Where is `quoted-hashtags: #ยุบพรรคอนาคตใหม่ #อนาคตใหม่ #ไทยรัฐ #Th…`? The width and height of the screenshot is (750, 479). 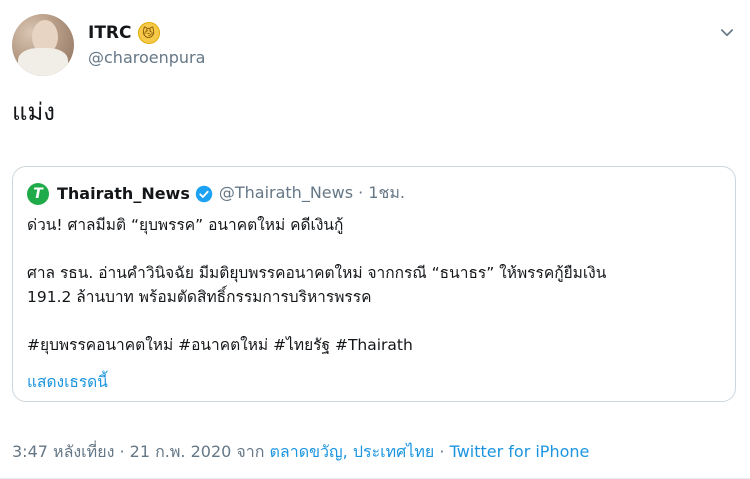 quoted-hashtags: #ยุบพรรคอนาคตใหม่ #อนาคตใหม่ #ไทยรัฐ #Th… is located at coordinates (220, 345).